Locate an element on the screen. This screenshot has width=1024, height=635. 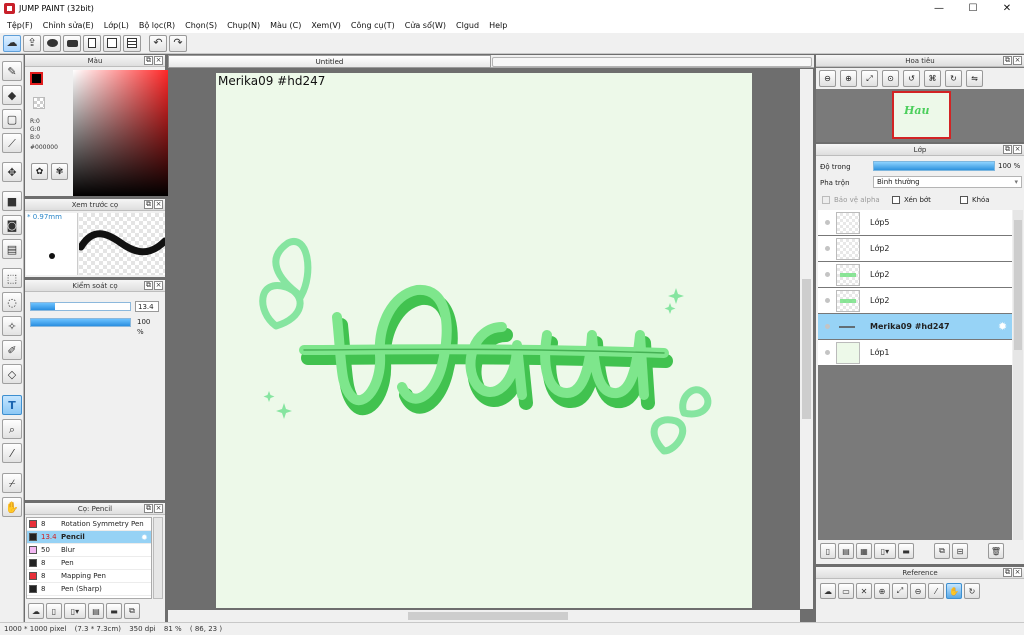
layer-row-layer1: Lớp1 is located at coordinates (915, 353).